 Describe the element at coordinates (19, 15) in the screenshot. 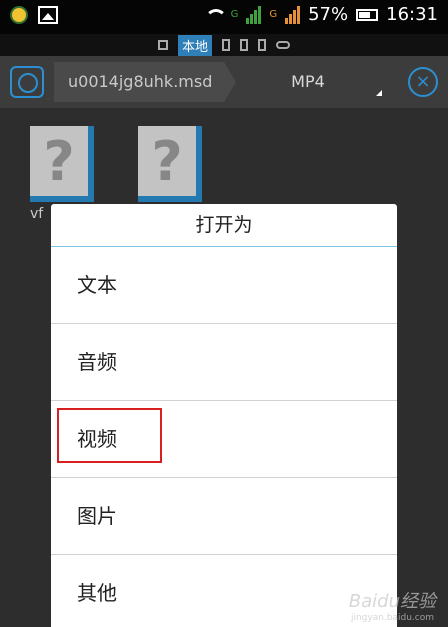

I see `app-notification-icon` at that location.